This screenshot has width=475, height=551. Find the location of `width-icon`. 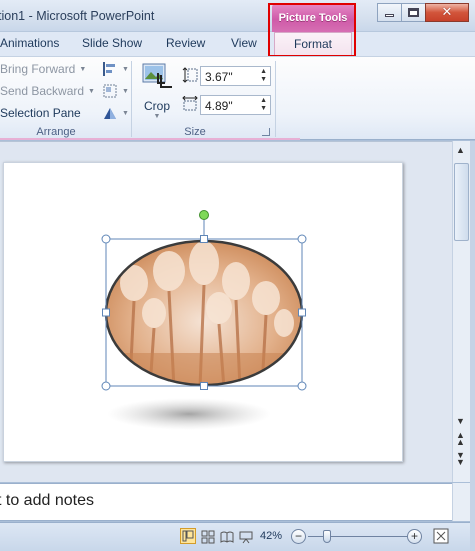

width-icon is located at coordinates (190, 103).